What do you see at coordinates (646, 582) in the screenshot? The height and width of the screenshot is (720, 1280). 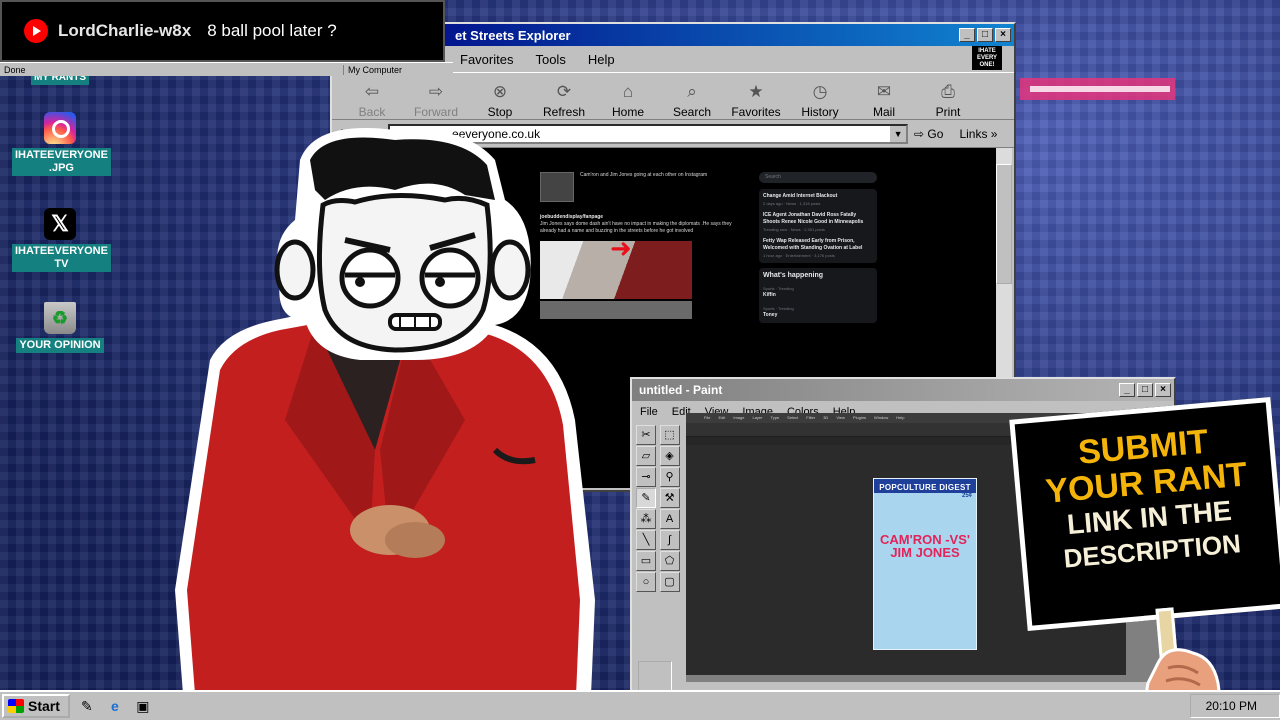 I see `ellipse-icon: ○` at bounding box center [646, 582].